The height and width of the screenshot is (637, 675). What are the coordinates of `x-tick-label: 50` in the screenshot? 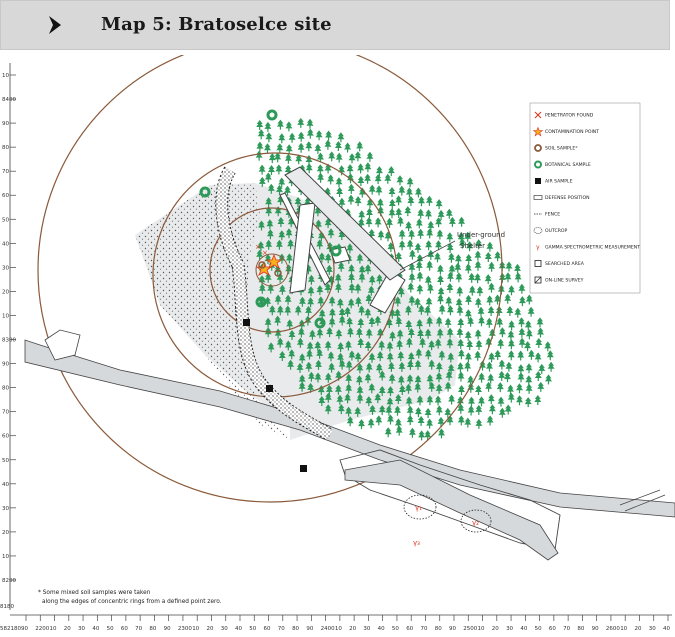 It's located at (395, 629).